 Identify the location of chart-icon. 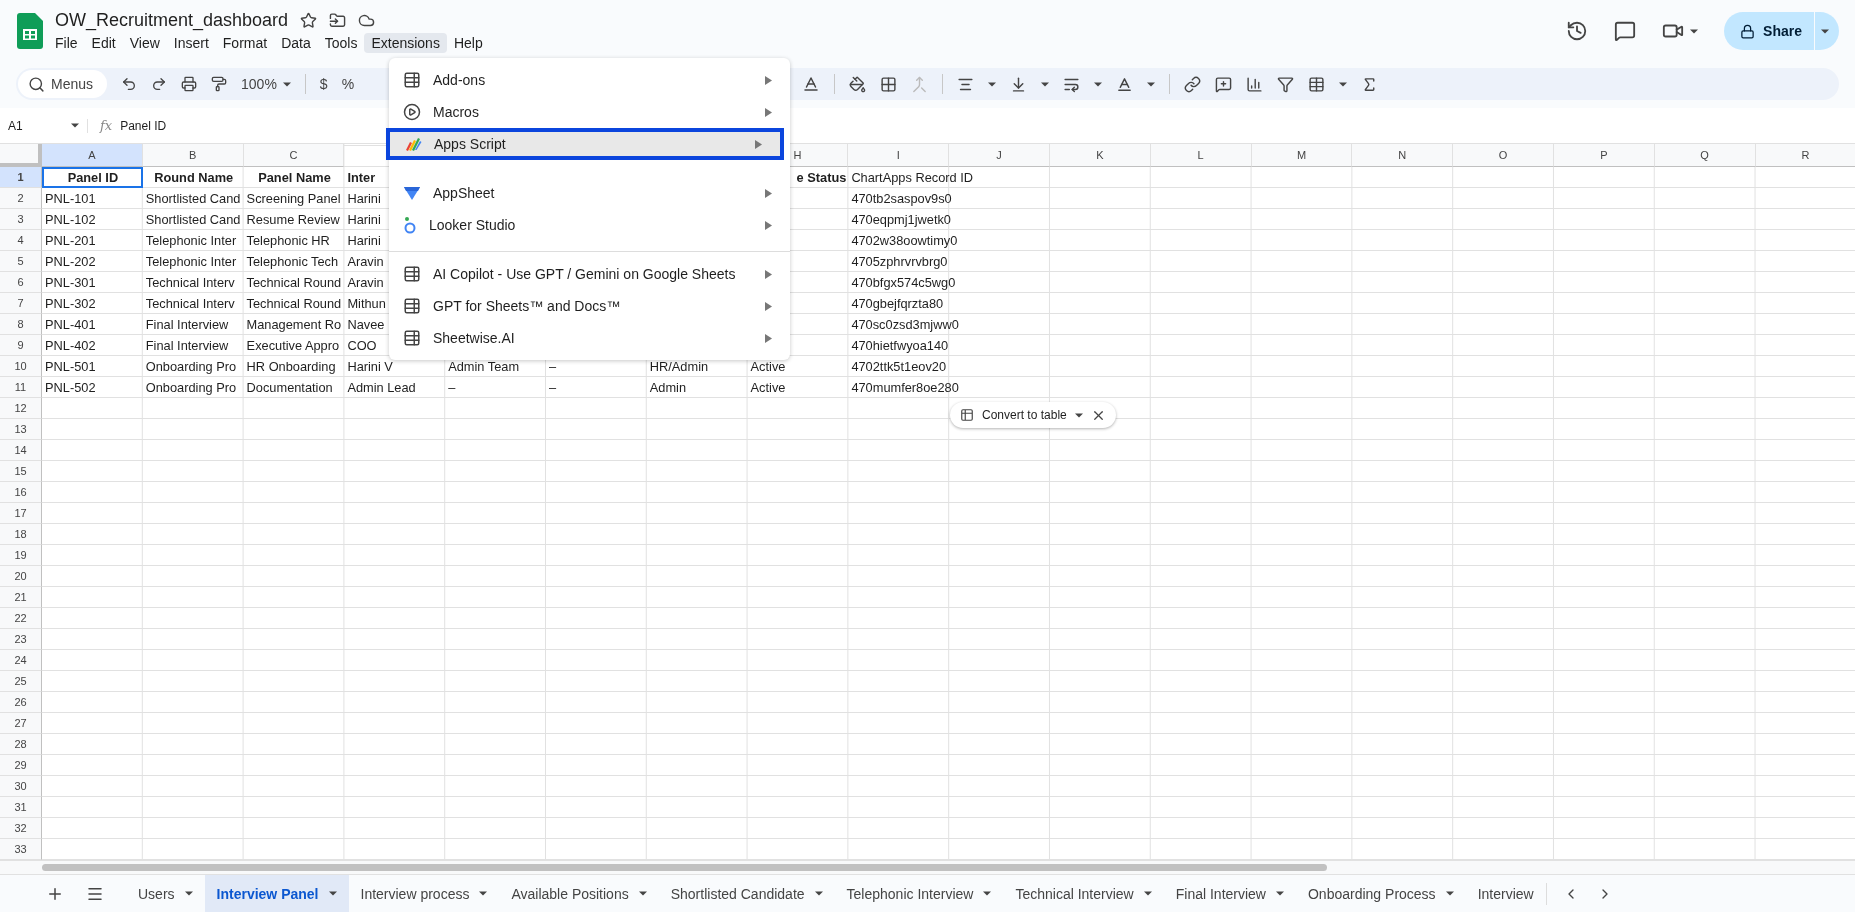
(1255, 84).